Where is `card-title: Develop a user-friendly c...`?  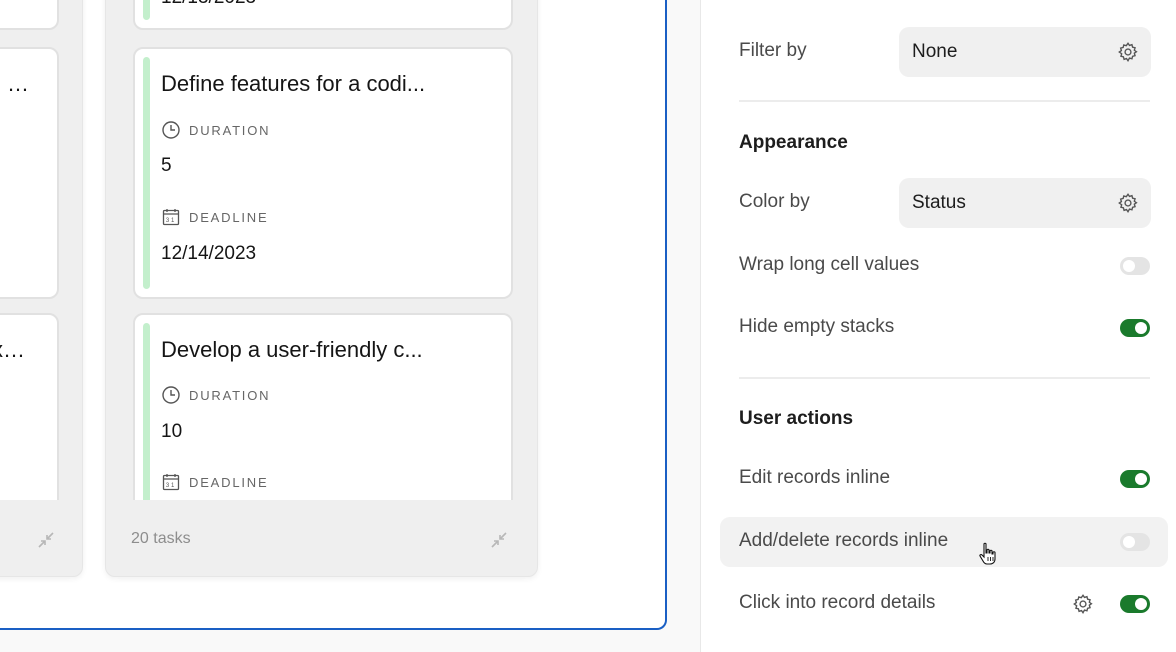
card-title: Develop a user-friendly c... is located at coordinates (292, 349).